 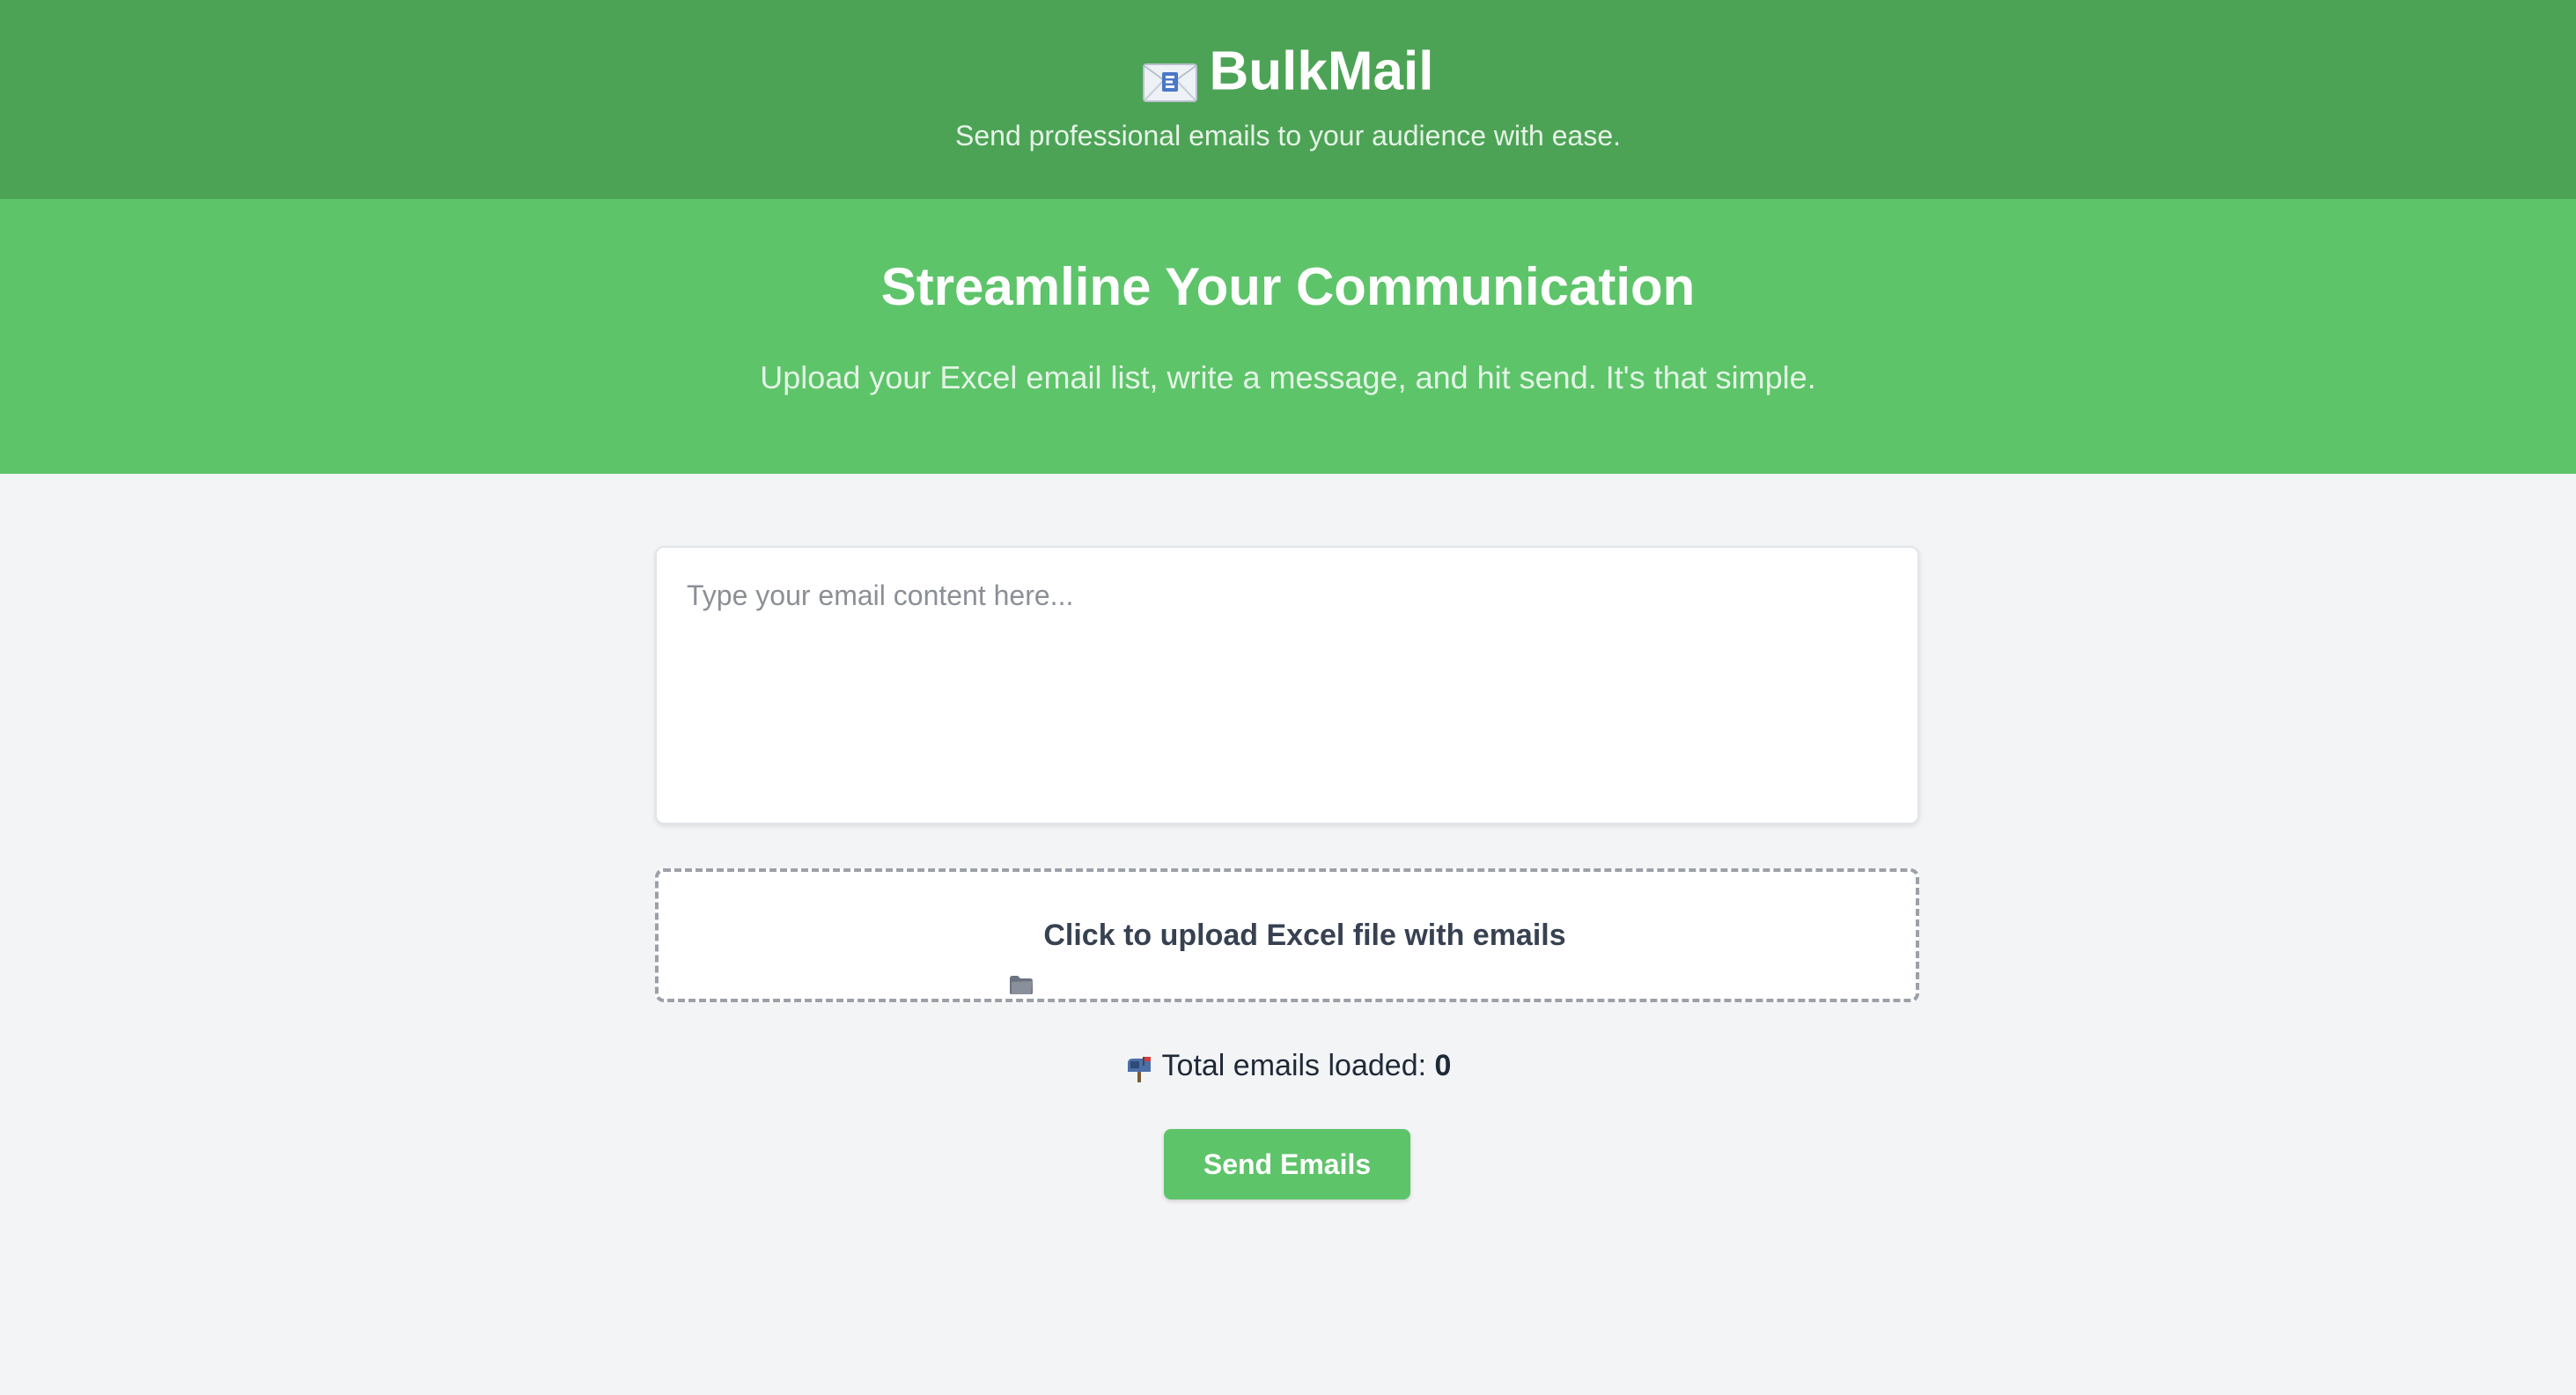 I want to click on excel-upload-dropzone: Click to upload Excel file with emails, so click(x=1287, y=935).